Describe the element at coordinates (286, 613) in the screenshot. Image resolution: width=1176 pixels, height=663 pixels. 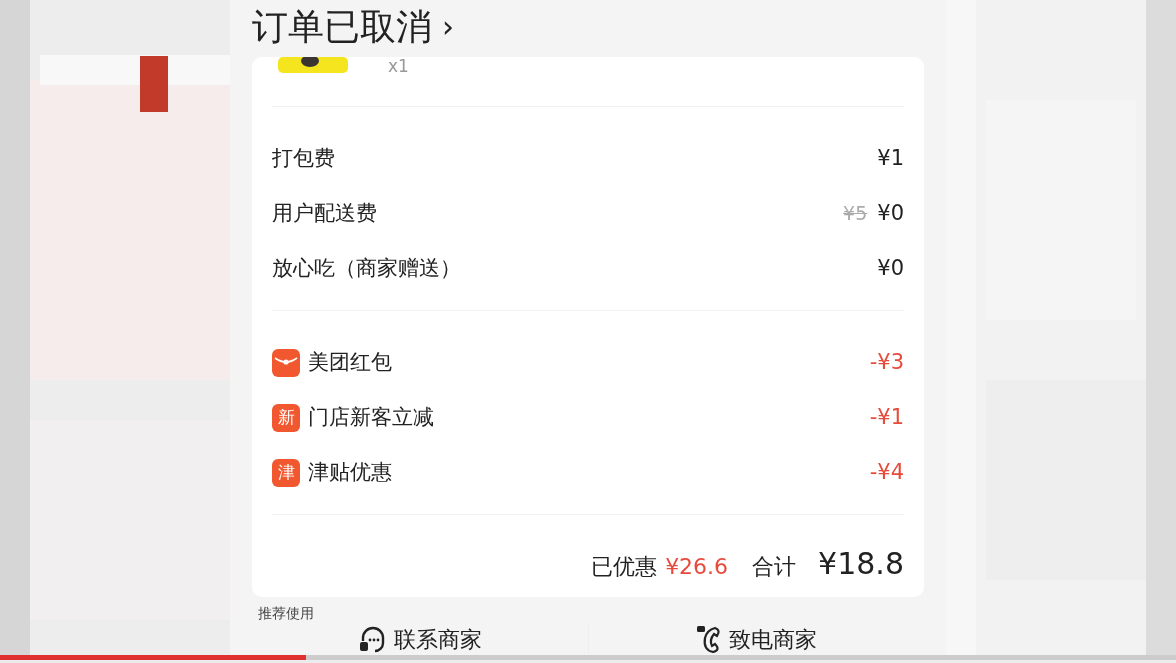
I see `recommend-label: 推荐使用` at that location.